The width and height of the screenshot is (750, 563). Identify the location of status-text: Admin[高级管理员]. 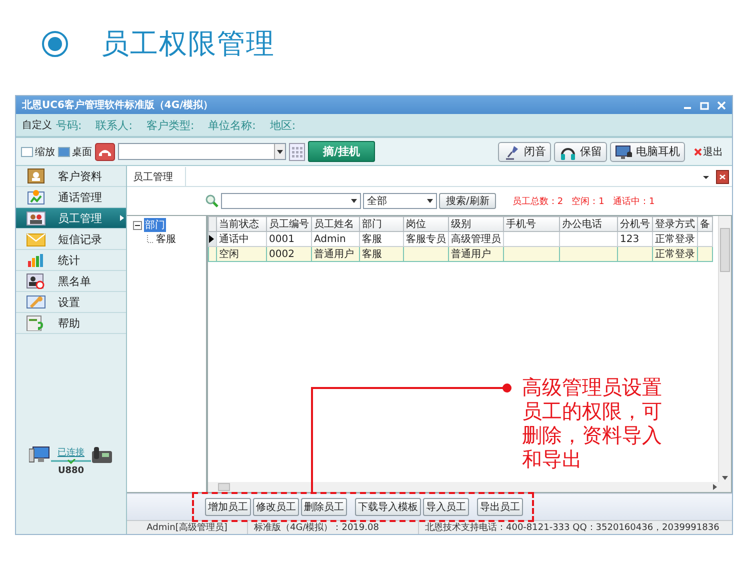
(187, 527).